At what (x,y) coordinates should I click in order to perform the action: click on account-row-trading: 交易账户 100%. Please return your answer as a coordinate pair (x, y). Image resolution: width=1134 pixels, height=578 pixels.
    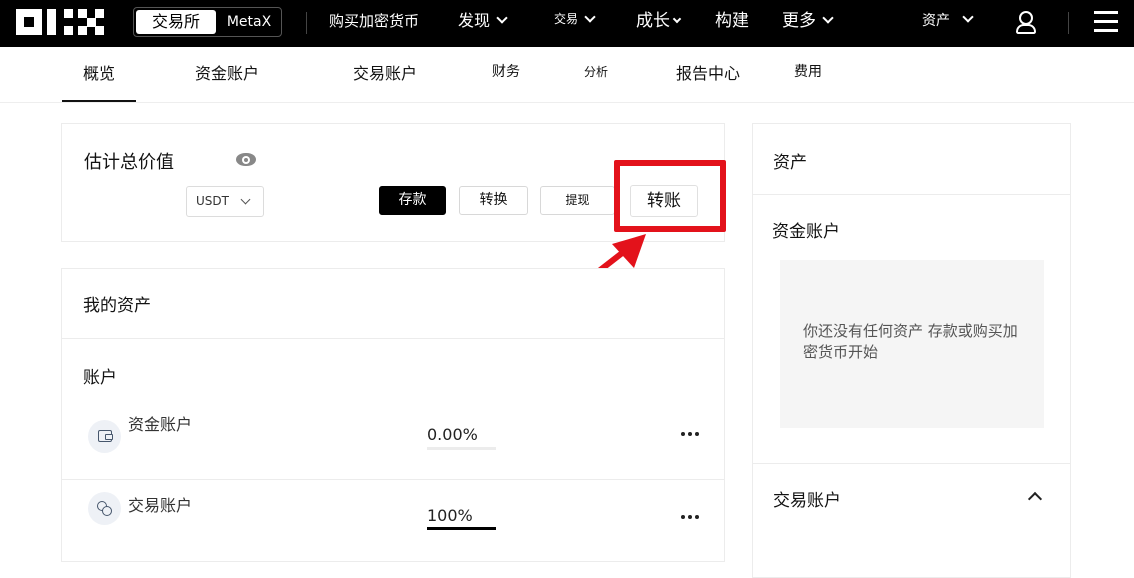
    Looking at the image, I should click on (393, 514).